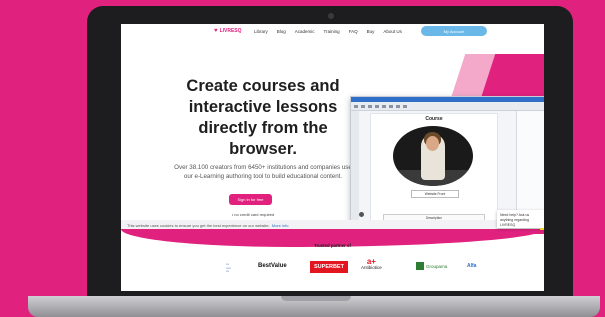 Image resolution: width=605 pixels, height=317 pixels. Describe the element at coordinates (280, 225) in the screenshot. I see `cookie-more-info-link: More info` at that location.